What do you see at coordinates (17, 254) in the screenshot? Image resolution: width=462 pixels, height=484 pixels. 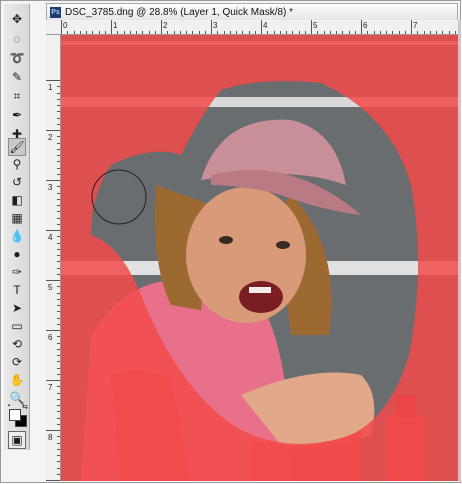 I see `dodge-icon: ●` at bounding box center [17, 254].